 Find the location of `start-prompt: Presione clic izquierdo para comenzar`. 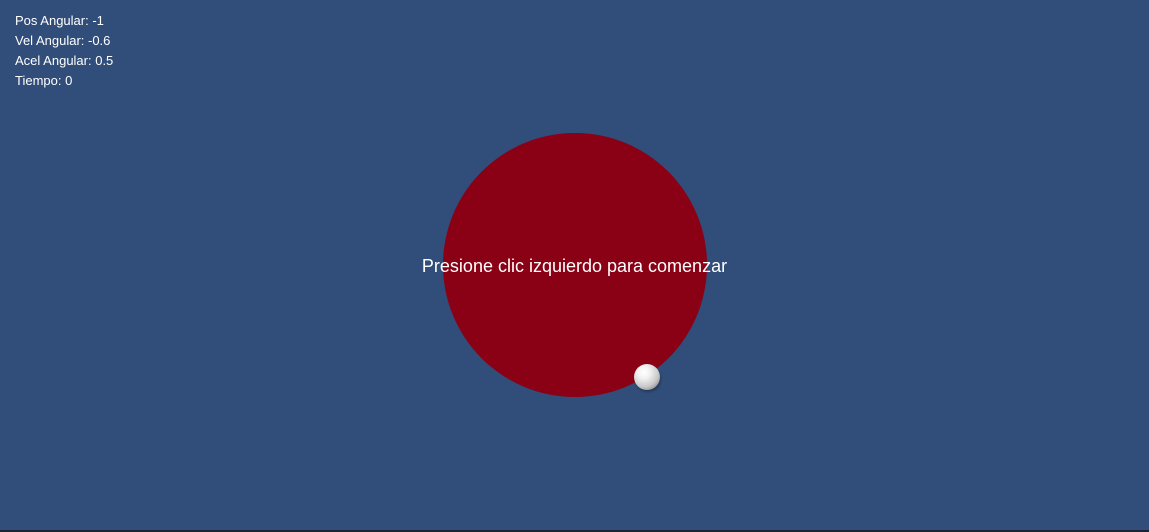

start-prompt: Presione clic izquierdo para comenzar is located at coordinates (574, 266).